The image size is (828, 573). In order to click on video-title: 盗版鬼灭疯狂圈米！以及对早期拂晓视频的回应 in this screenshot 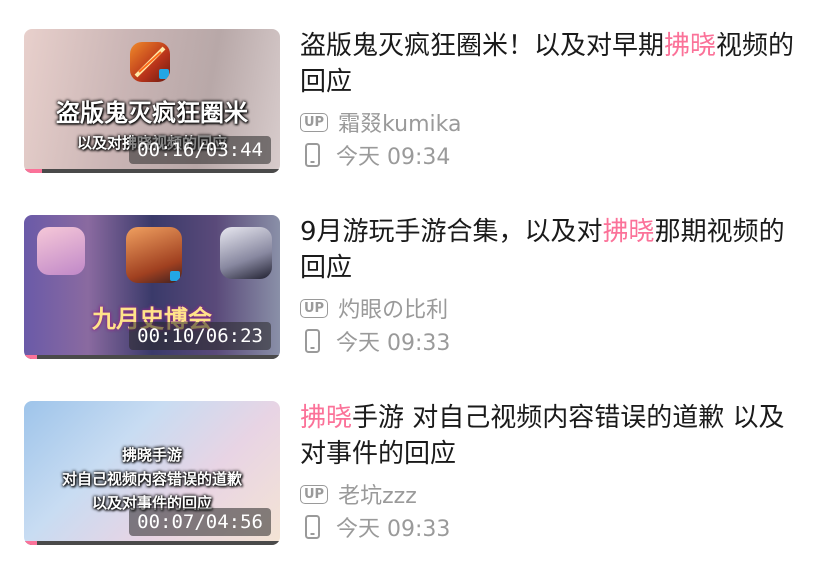, I will do `click(555, 64)`.